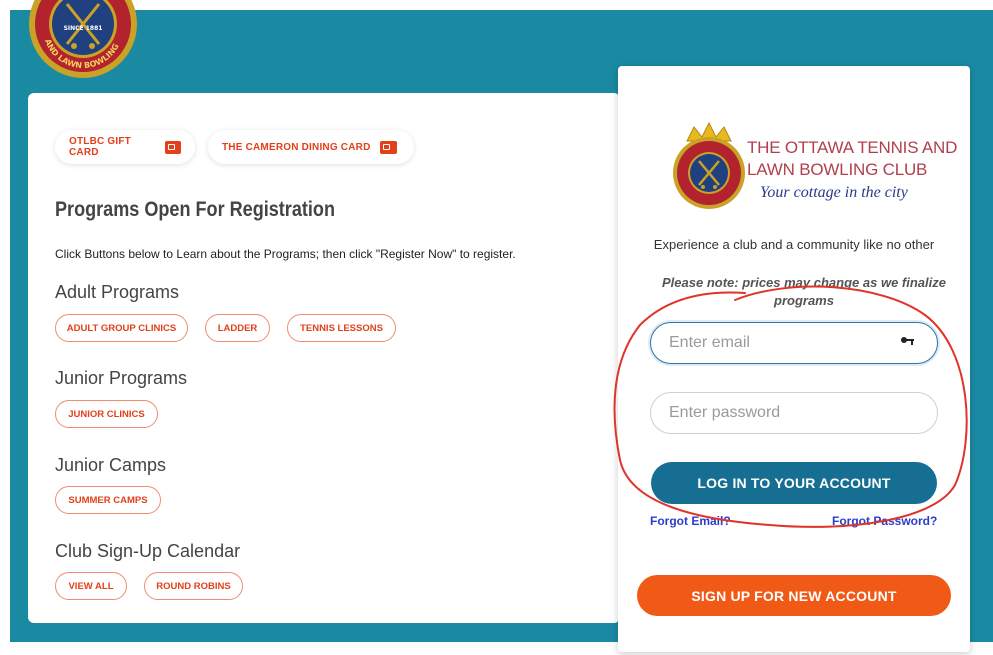 The height and width of the screenshot is (655, 993). What do you see at coordinates (195, 209) in the screenshot?
I see `programs-heading: Programs Open For Registration` at bounding box center [195, 209].